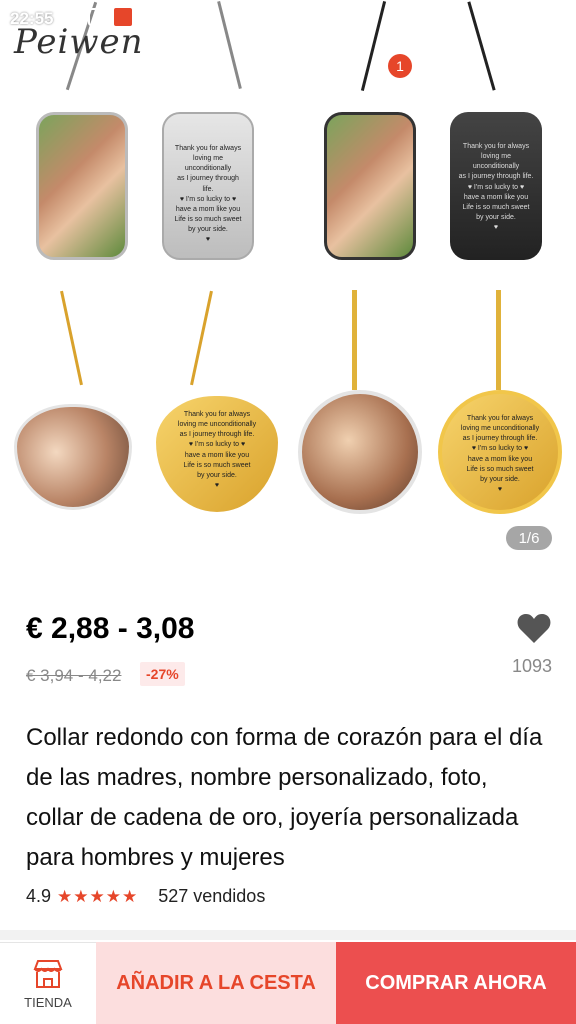  I want to click on signal-icon, so click(488, 19).